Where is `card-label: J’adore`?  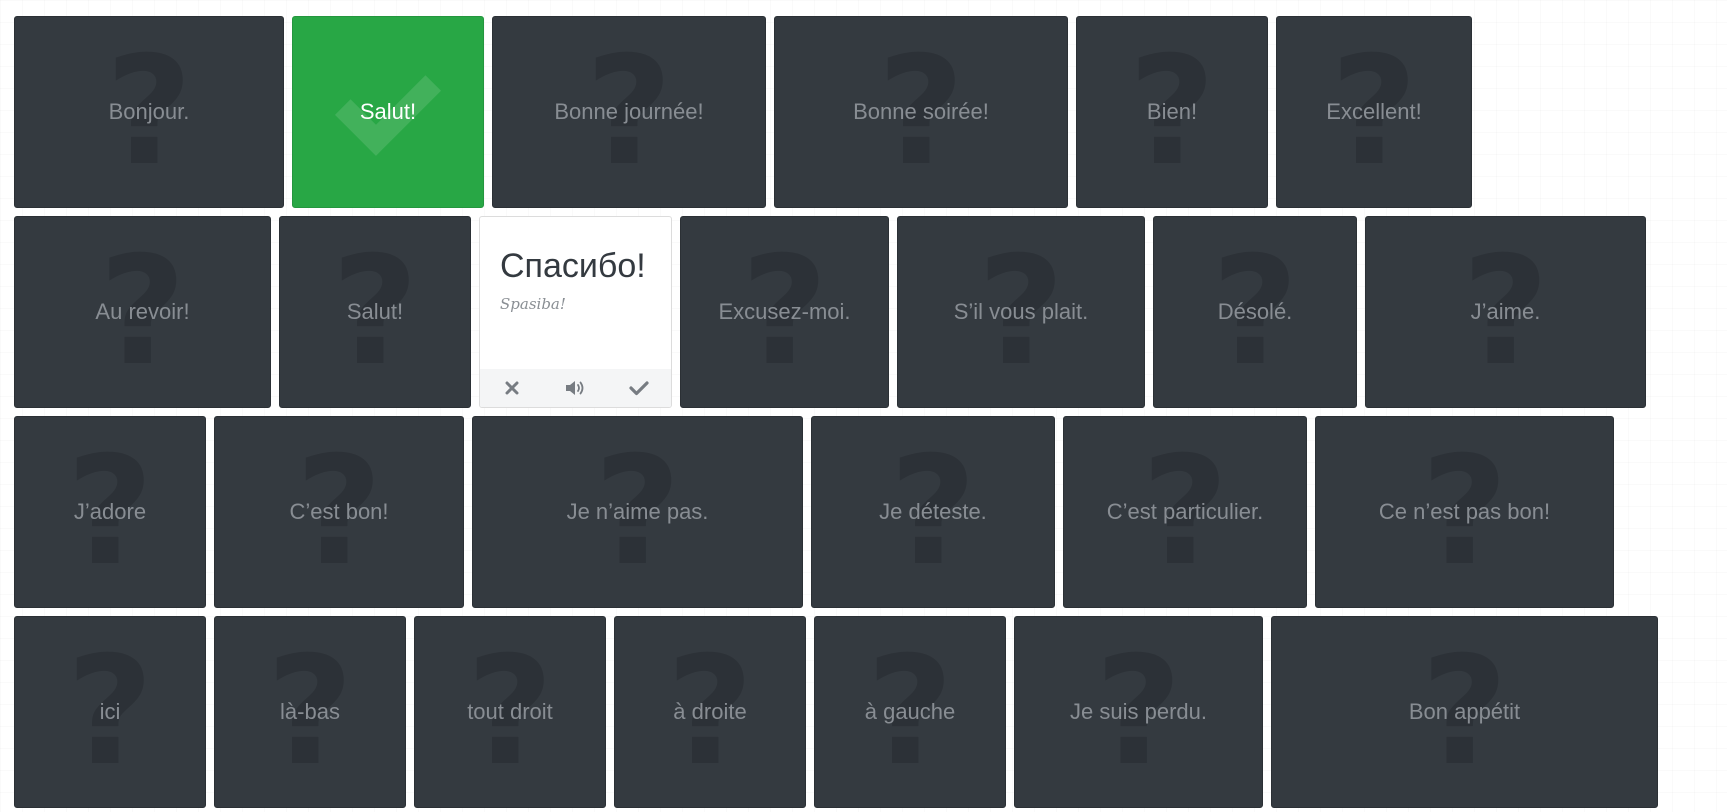 card-label: J’adore is located at coordinates (110, 511).